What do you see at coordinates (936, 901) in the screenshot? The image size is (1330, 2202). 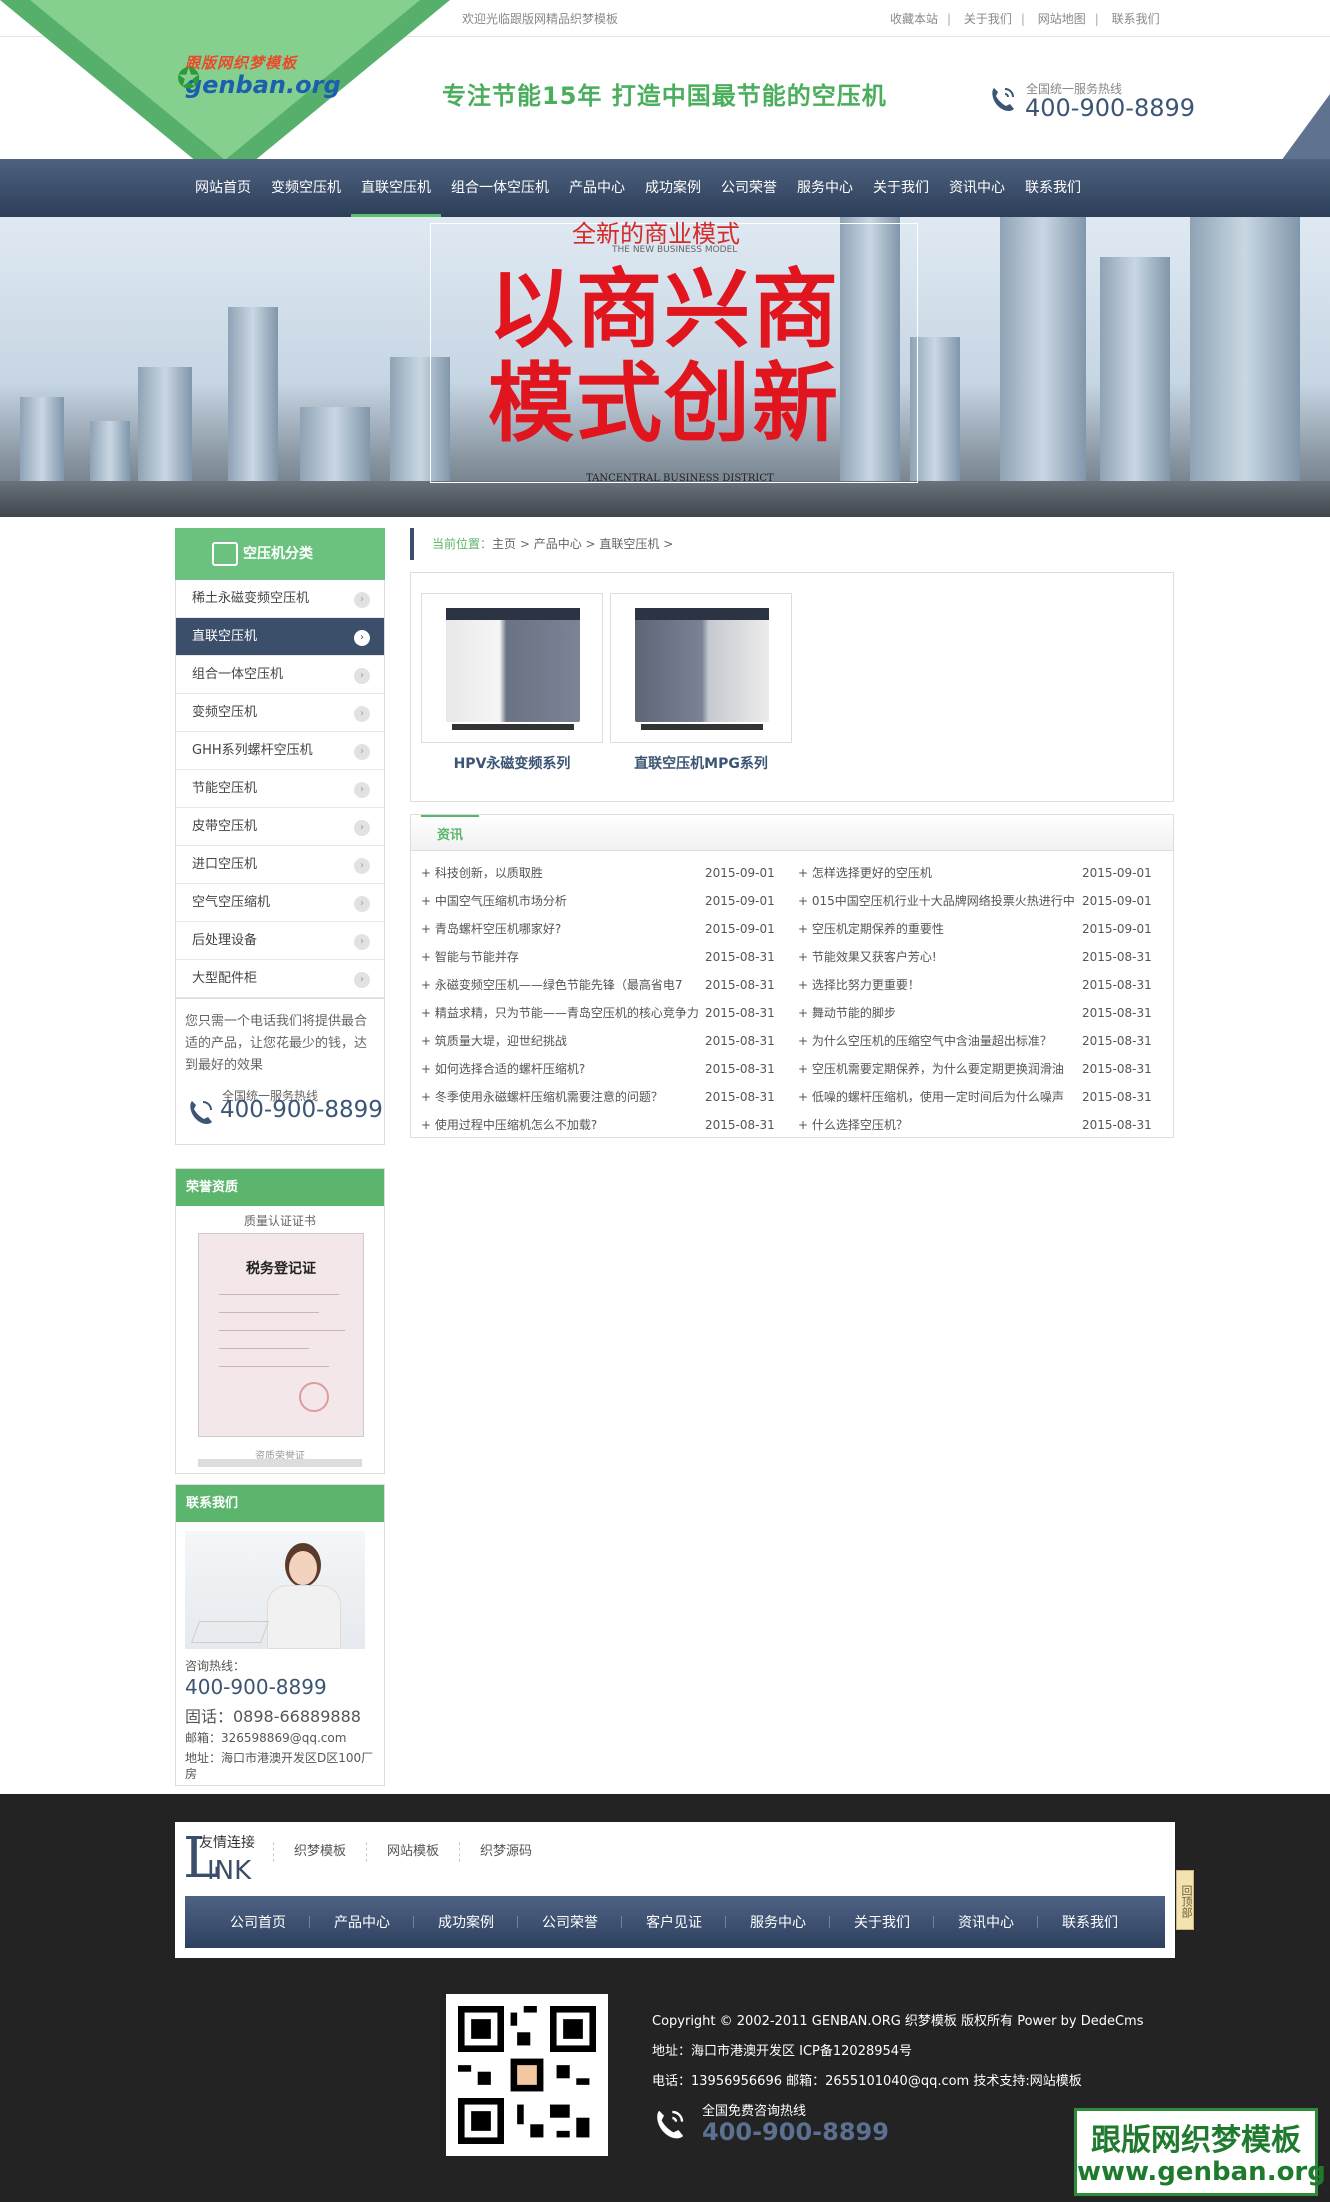 I see `news-item: + 015中国空压机行业十大品牌网络投票火热进行中` at bounding box center [936, 901].